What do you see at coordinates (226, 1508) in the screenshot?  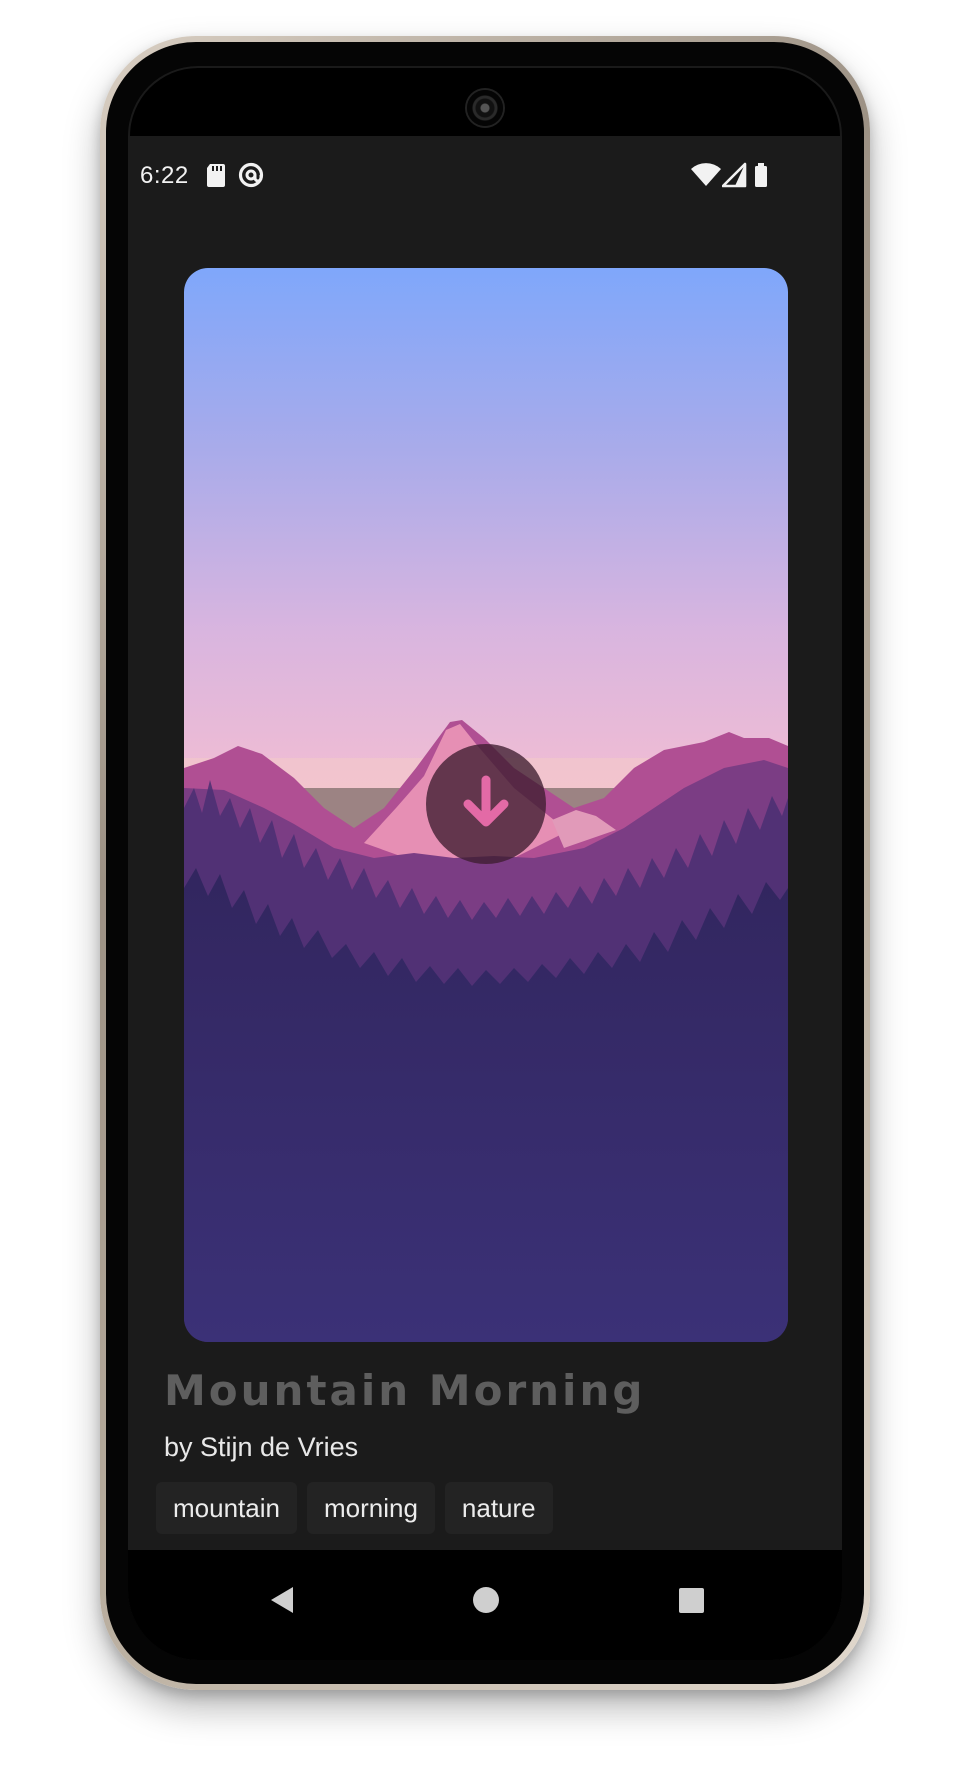 I see `tag-chip-mountain: mountain` at bounding box center [226, 1508].